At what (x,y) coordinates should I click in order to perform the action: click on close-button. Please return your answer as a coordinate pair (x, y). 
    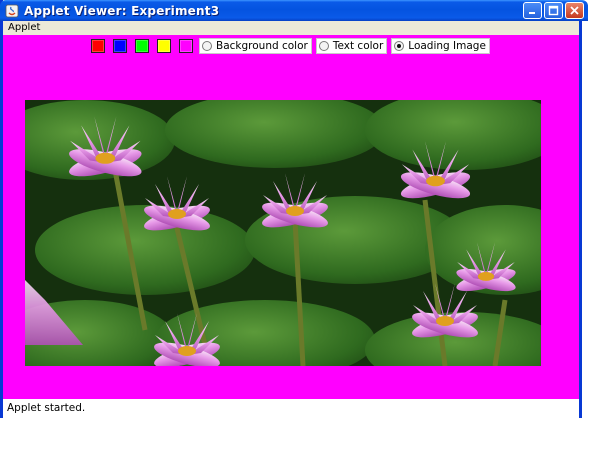
    Looking at the image, I should click on (574, 10).